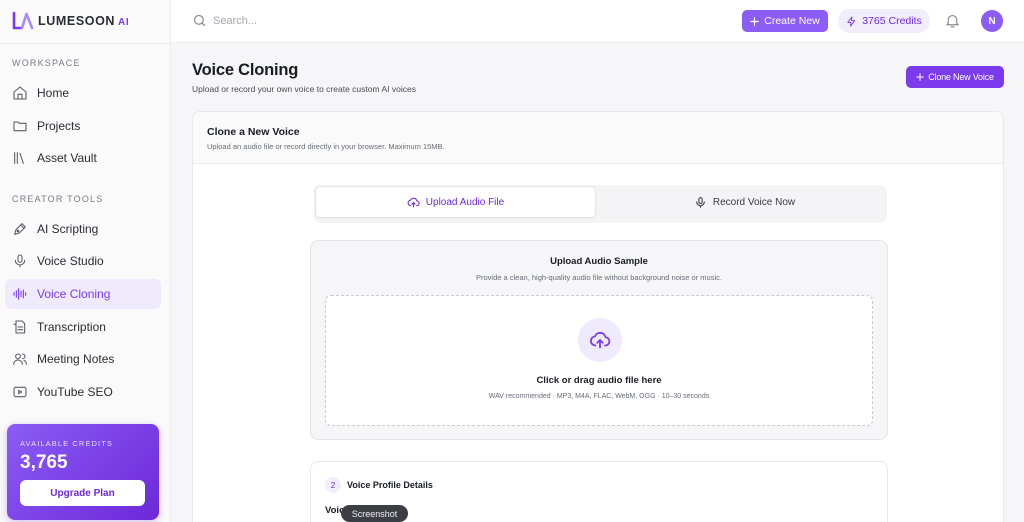 Image resolution: width=1024 pixels, height=522 pixels. Describe the element at coordinates (754, 202) in the screenshot. I see `tab-label: Record Voice Now` at that location.